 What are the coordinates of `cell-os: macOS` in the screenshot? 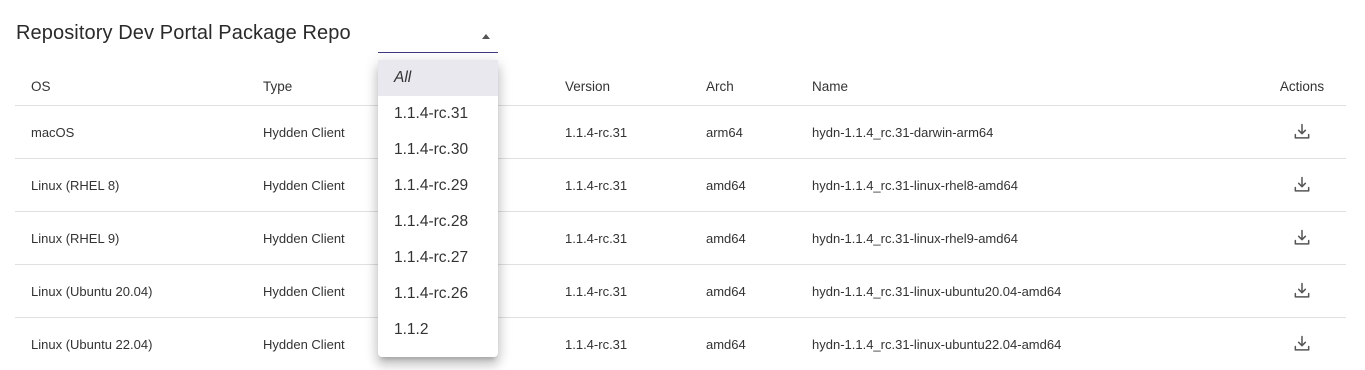 It's located at (131, 132).